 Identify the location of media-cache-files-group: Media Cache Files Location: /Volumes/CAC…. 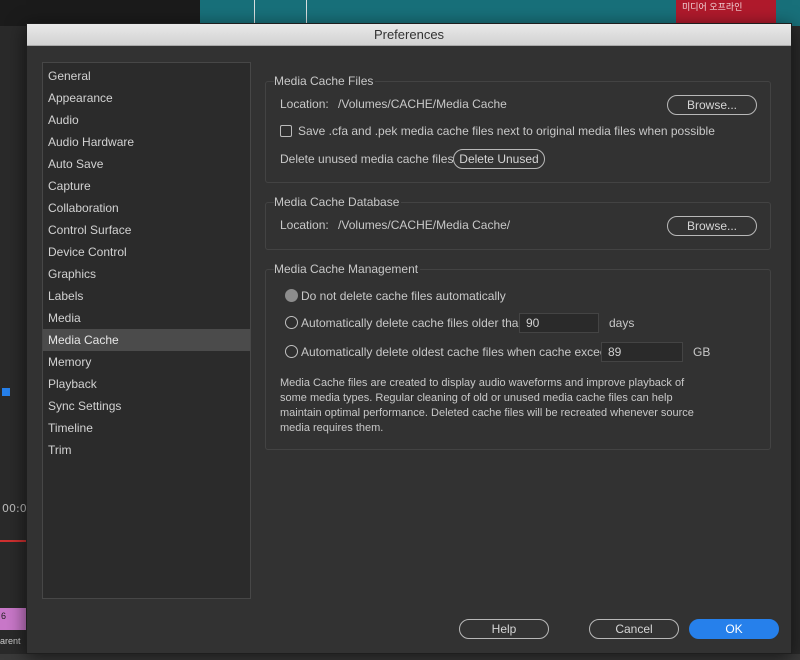
(518, 128).